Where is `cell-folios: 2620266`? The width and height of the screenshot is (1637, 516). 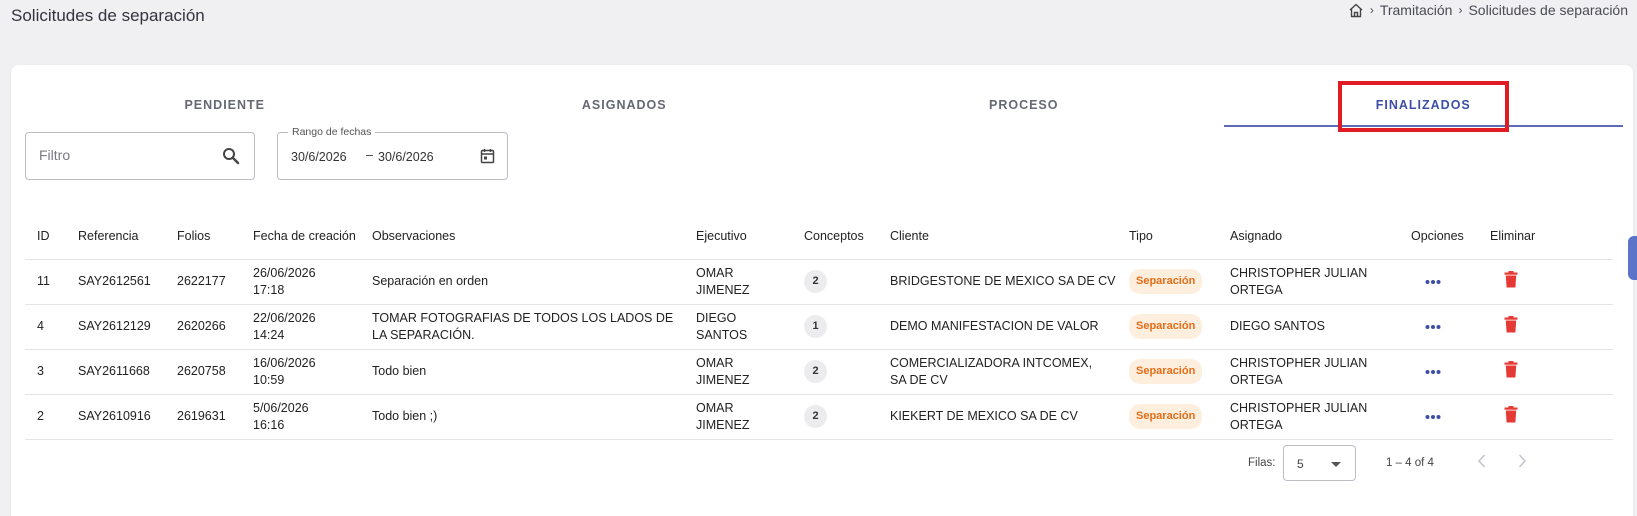
cell-folios: 2620266 is located at coordinates (203, 326).